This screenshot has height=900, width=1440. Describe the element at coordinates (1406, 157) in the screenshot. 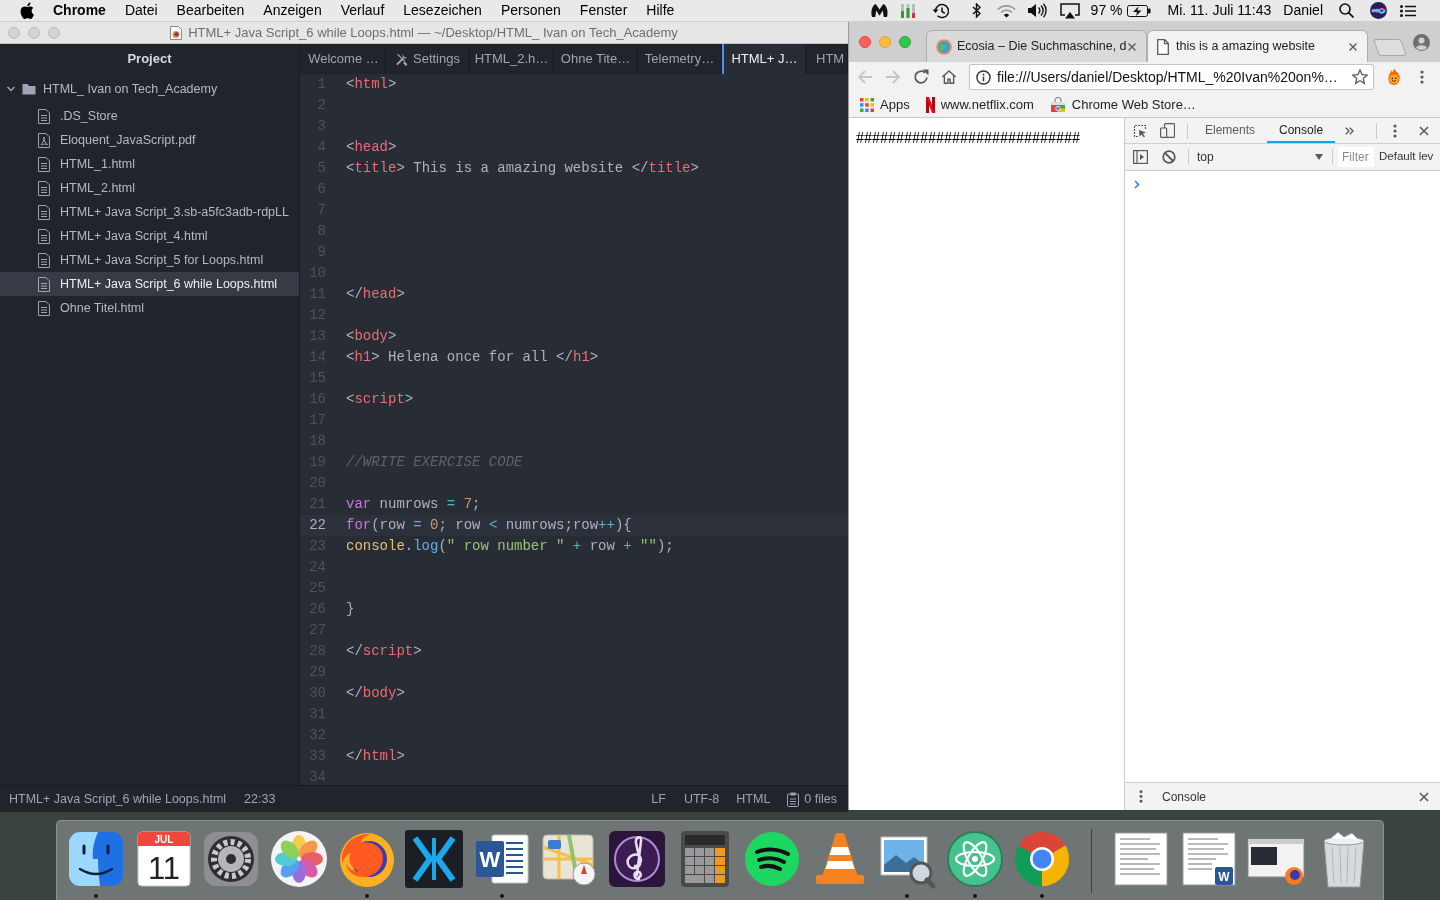

I see `log-levels-dropdown: Default lev` at that location.